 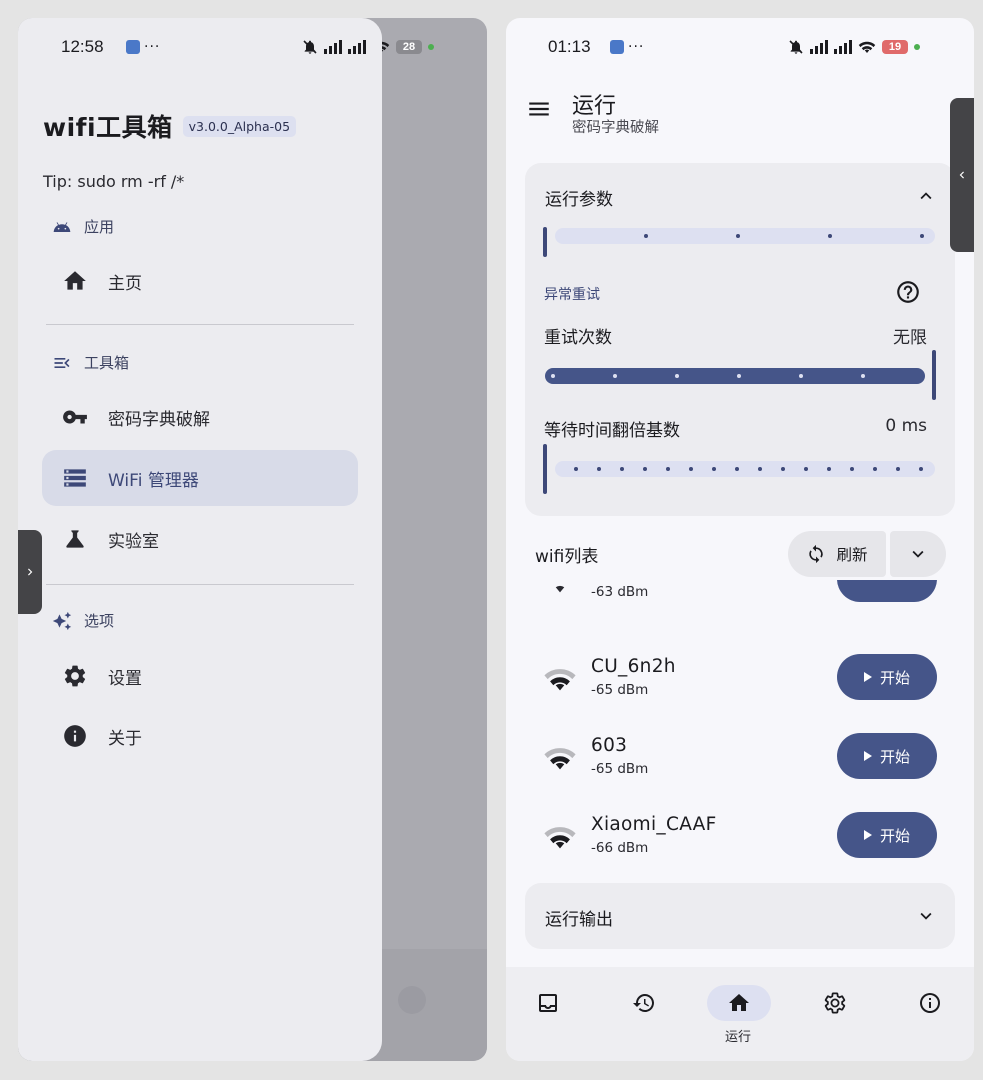 I want to click on sparkle-icon, so click(x=62, y=620).